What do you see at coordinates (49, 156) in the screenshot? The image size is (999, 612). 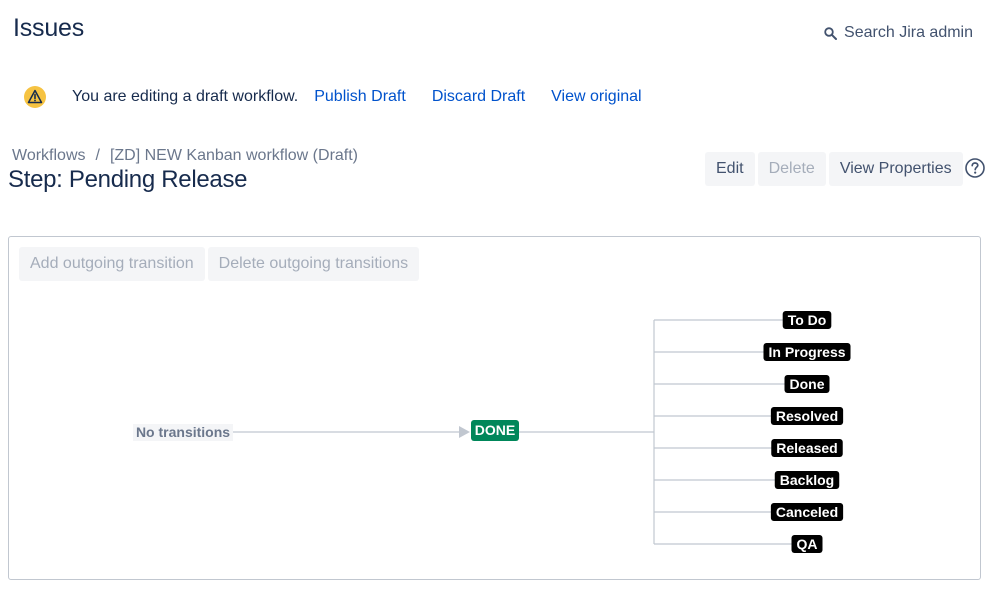 I see `breadcrumb-workflows: Workflows` at bounding box center [49, 156].